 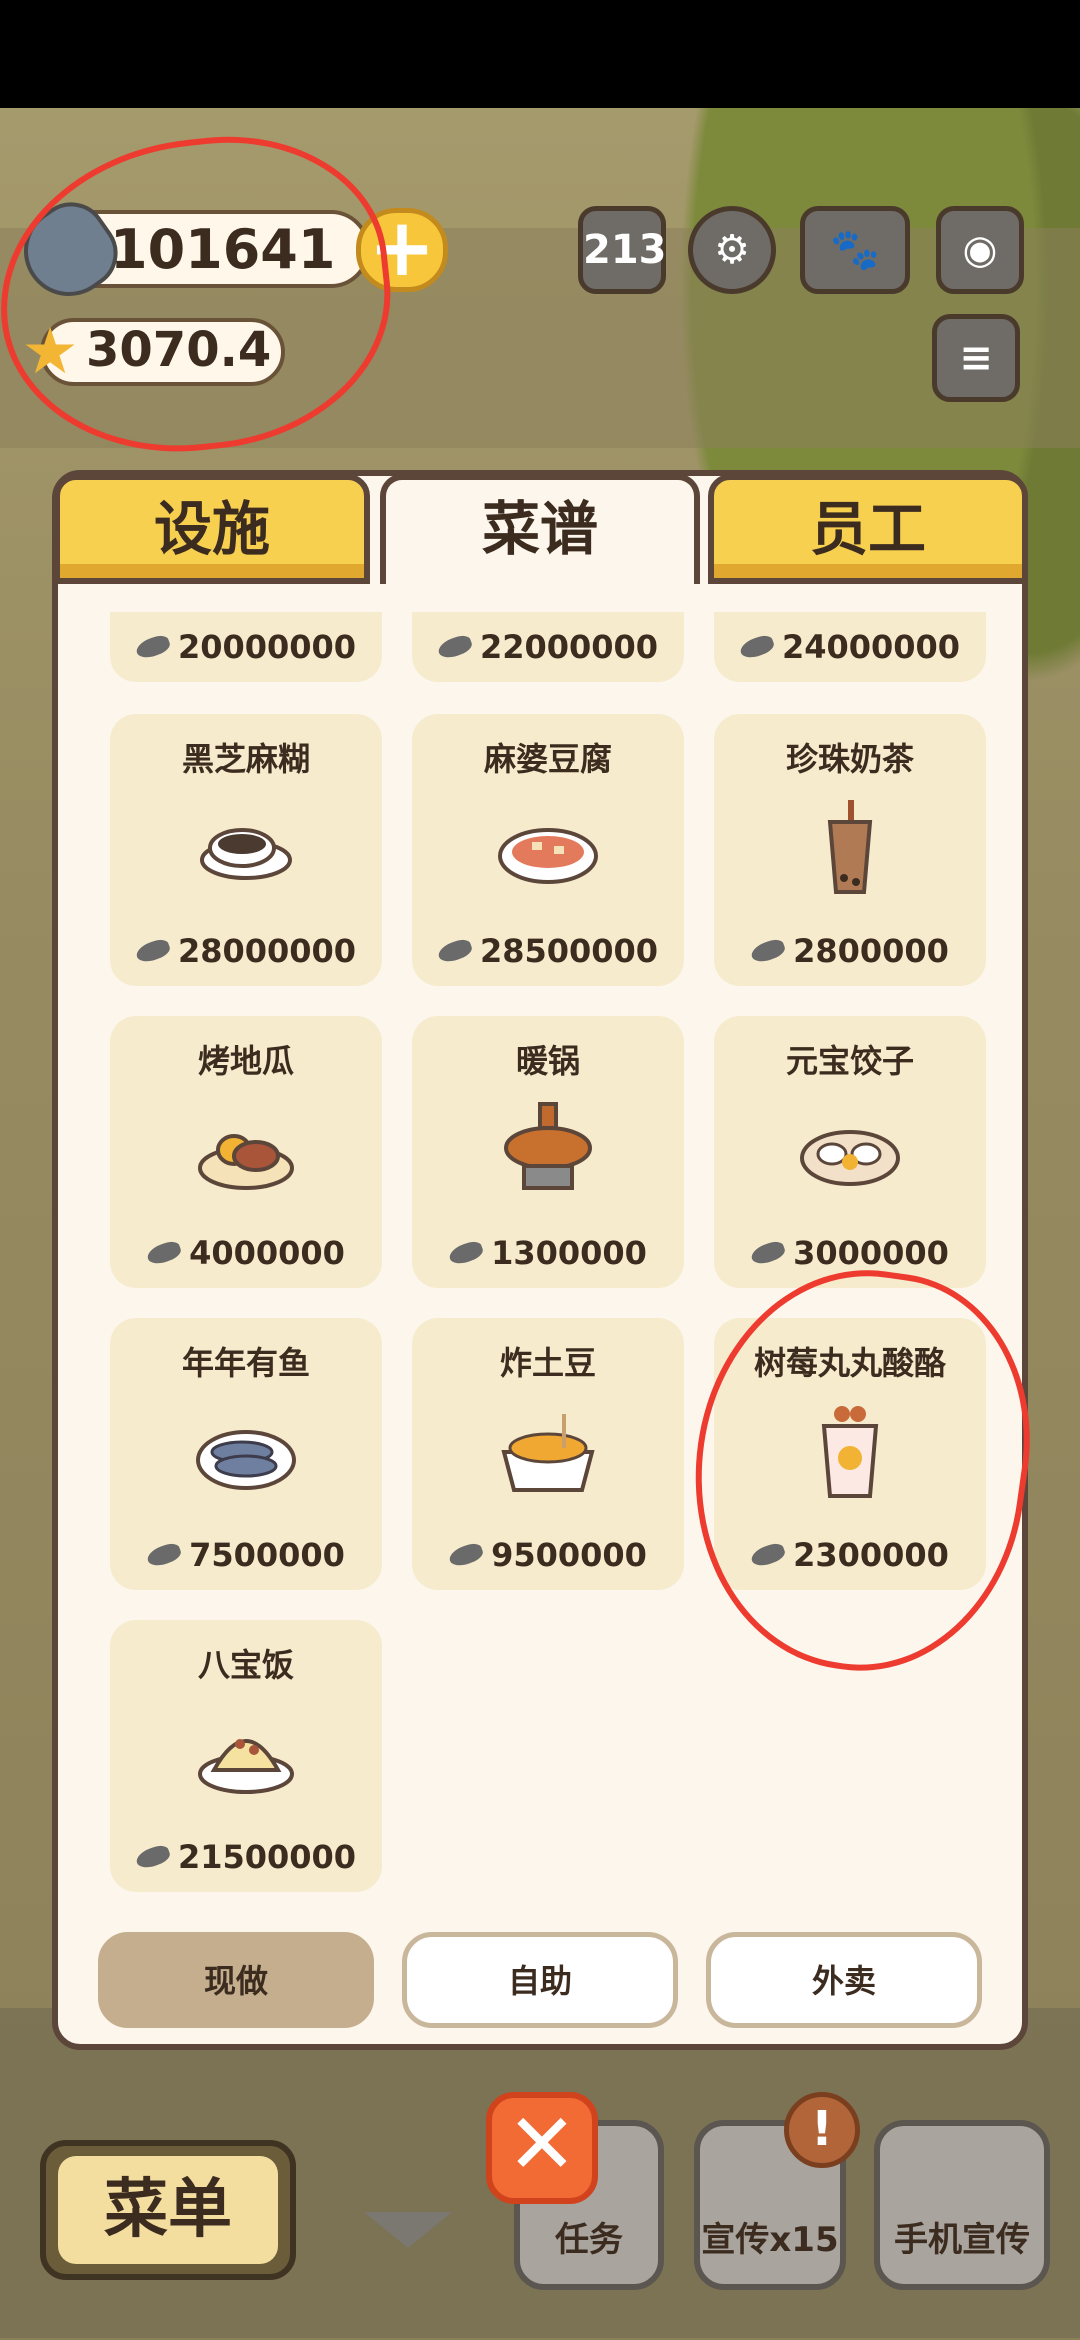 What do you see at coordinates (245, 759) in the screenshot?
I see `recipe-name: 黑芝麻糊` at bounding box center [245, 759].